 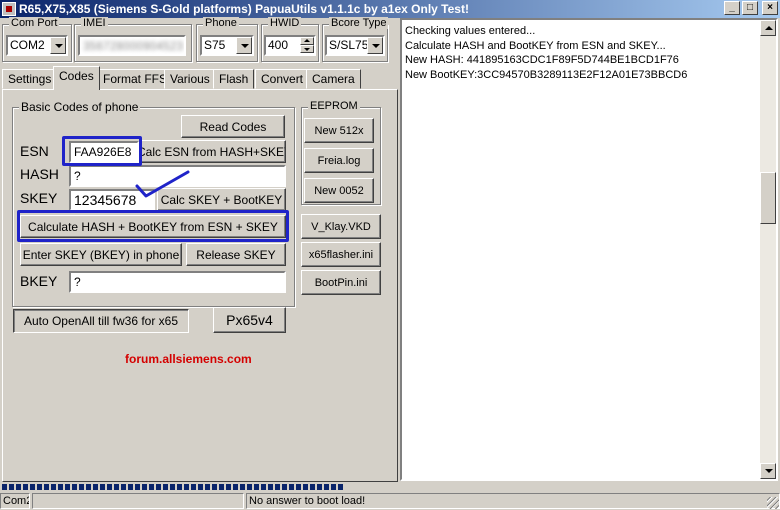 I want to click on tab-various: Various, so click(x=190, y=79).